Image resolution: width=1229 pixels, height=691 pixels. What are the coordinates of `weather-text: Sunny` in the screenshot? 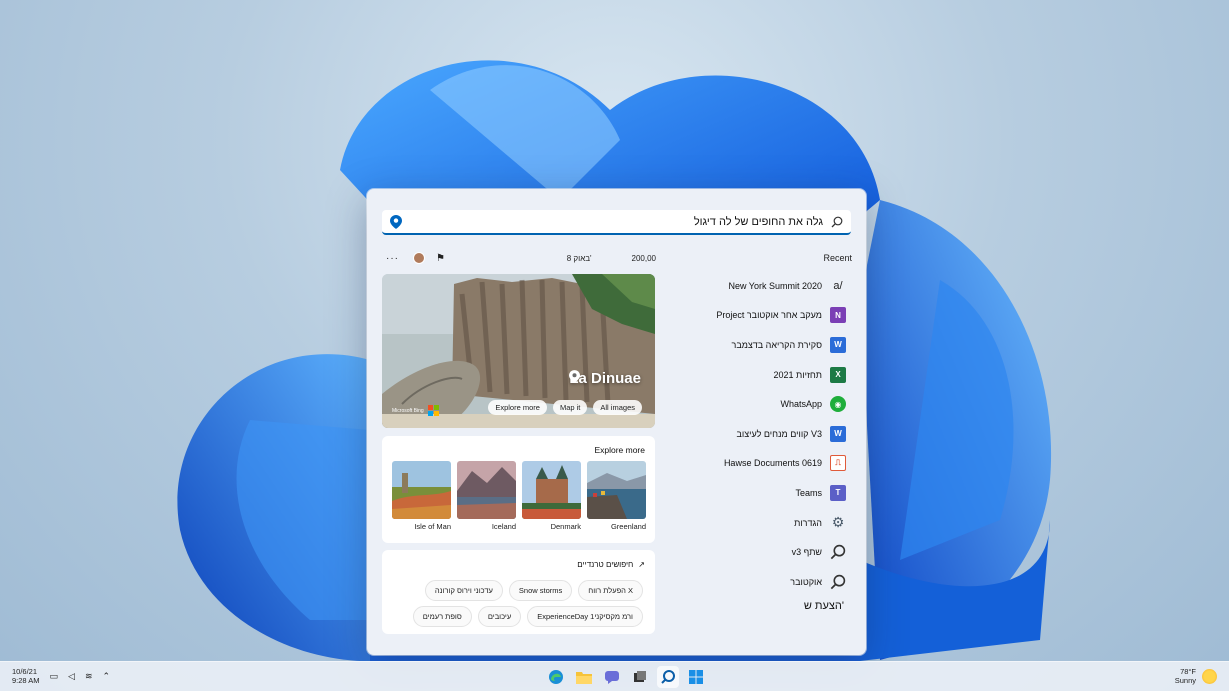 It's located at (1185, 680).